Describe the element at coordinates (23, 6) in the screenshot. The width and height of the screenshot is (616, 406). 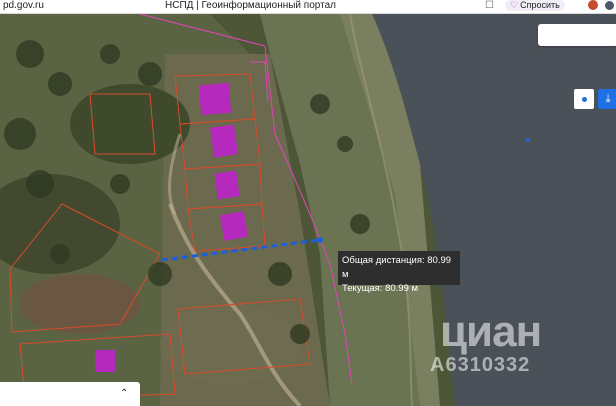
I see `url-text: pd.gov.ru` at that location.